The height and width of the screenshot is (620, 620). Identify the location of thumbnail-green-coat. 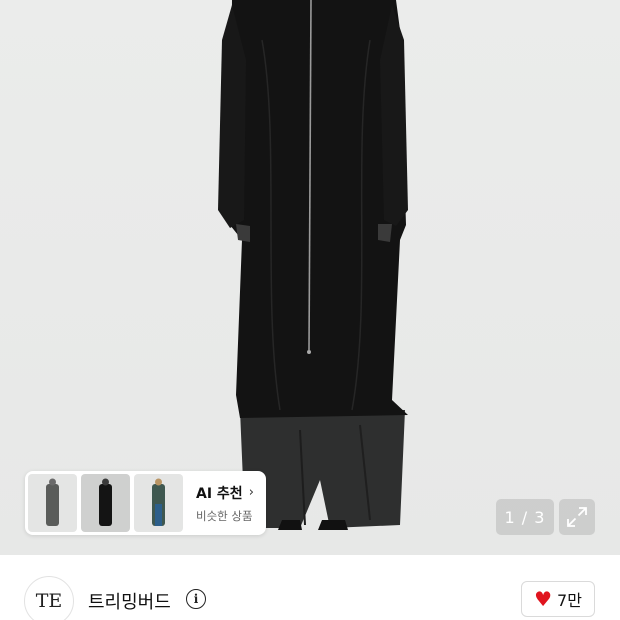
(158, 503).